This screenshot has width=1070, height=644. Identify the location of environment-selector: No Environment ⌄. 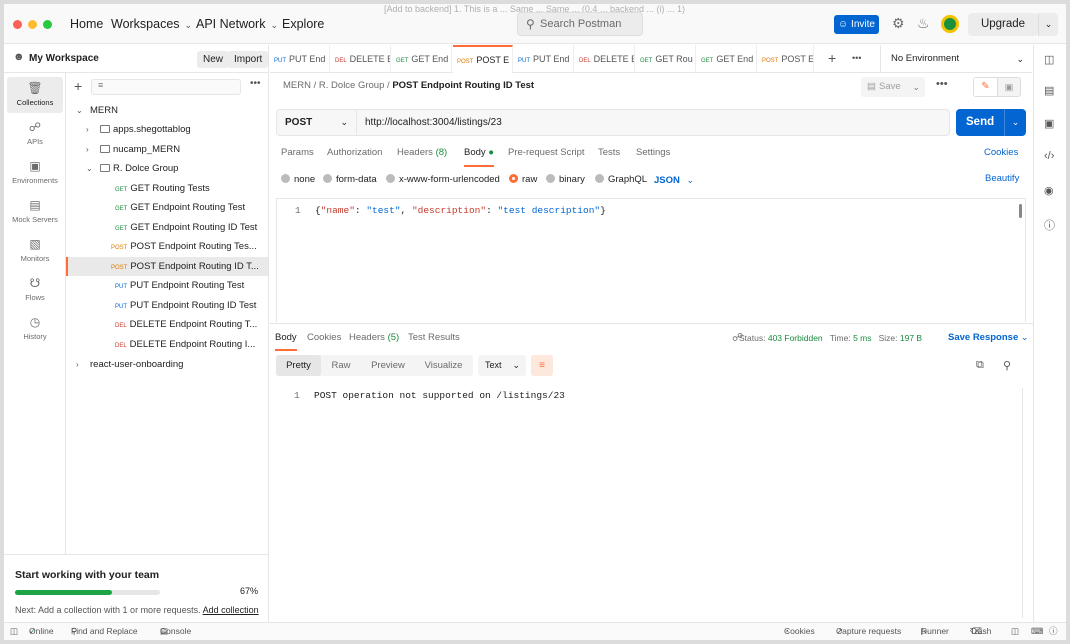
(956, 59).